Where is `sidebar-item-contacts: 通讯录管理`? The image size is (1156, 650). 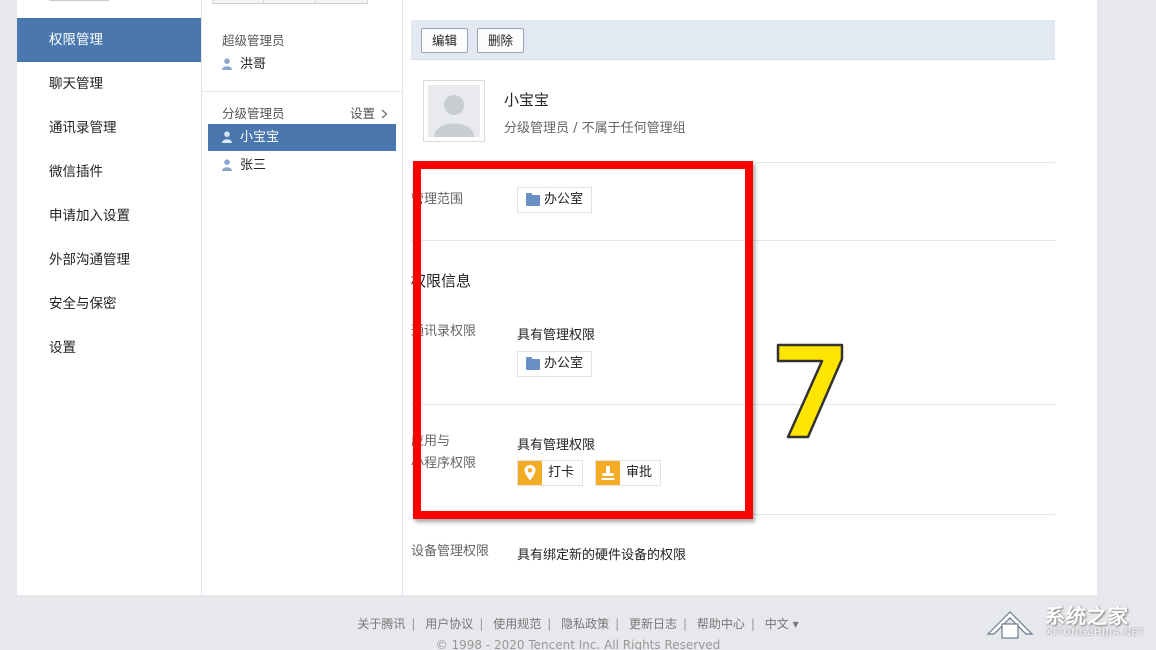 sidebar-item-contacts: 通讯录管理 is located at coordinates (109, 128).